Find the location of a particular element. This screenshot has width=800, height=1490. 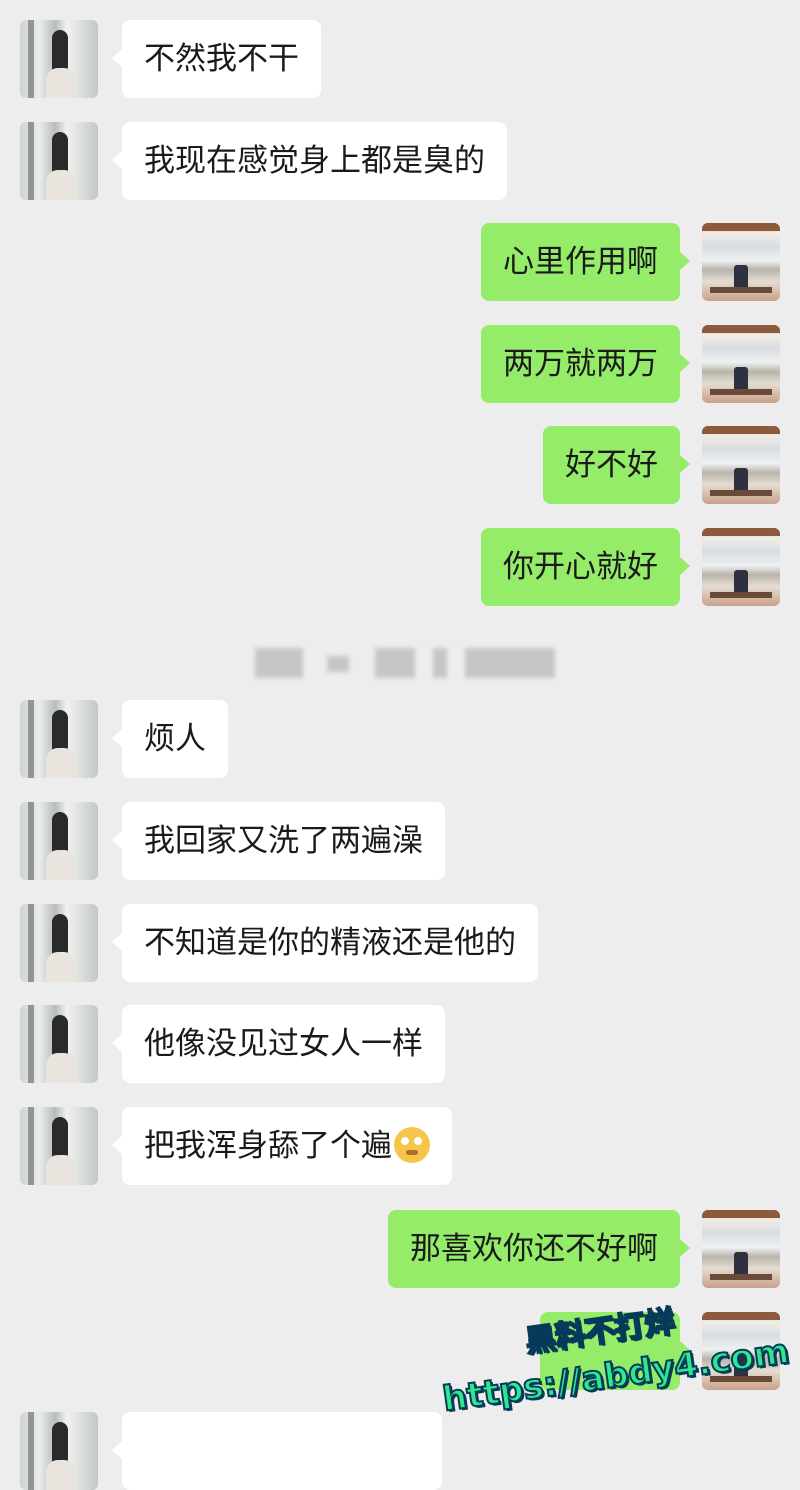

received-message-bubble: 把我浑身舔了个遍 is located at coordinates (282, 1146).